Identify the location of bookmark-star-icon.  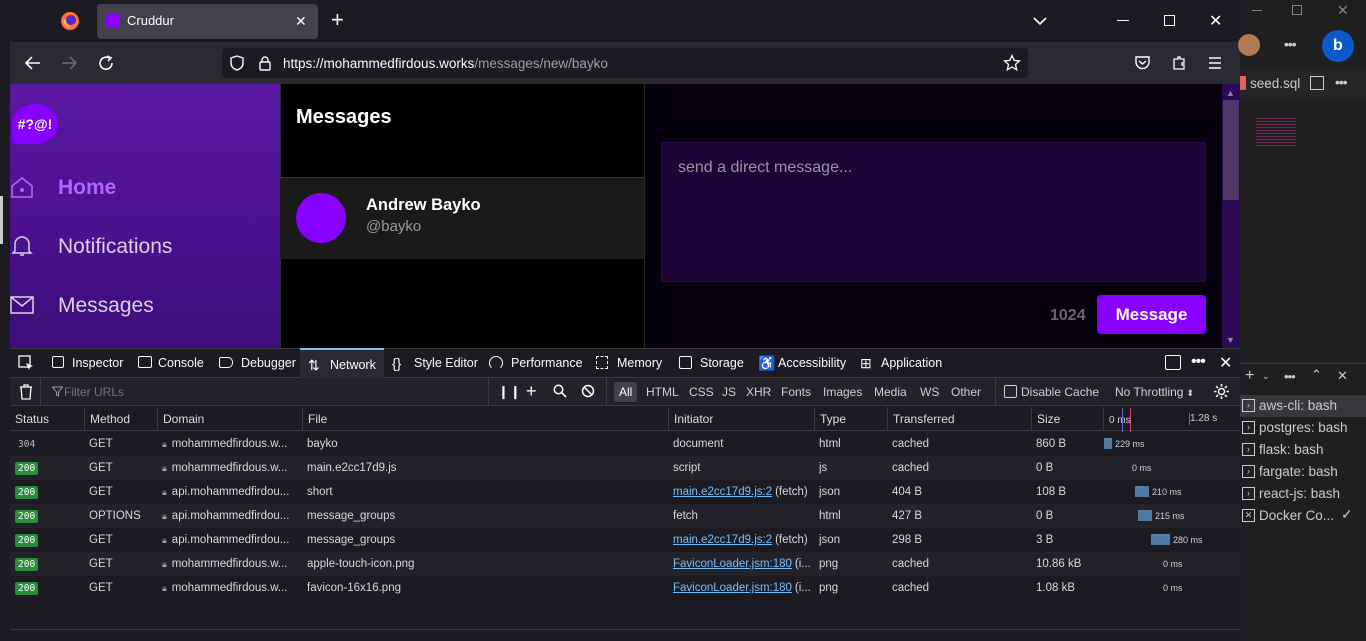
(1012, 63).